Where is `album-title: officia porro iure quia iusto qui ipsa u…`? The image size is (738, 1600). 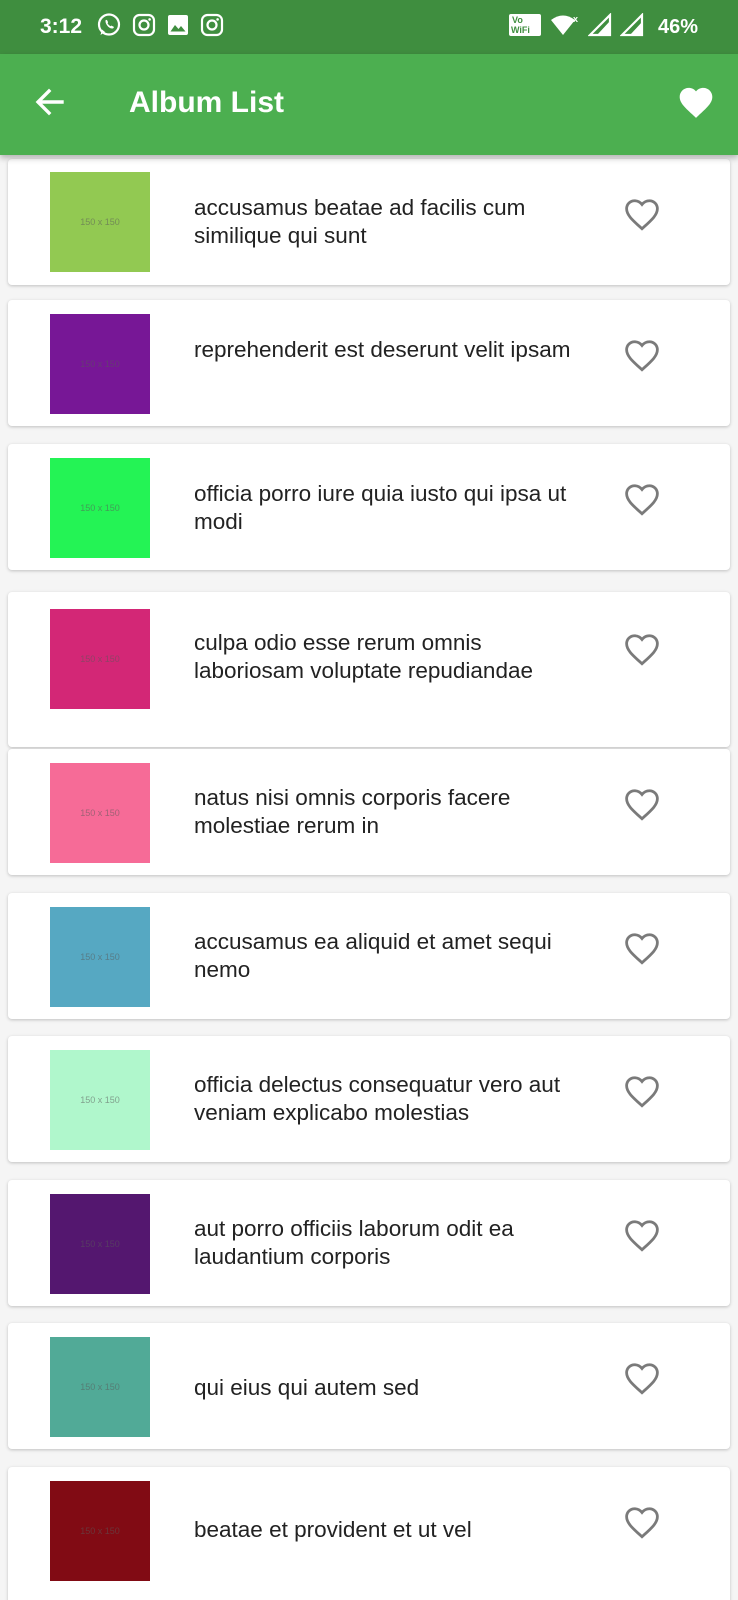
album-title: officia porro iure quia iusto qui ipsa u… is located at coordinates (380, 507).